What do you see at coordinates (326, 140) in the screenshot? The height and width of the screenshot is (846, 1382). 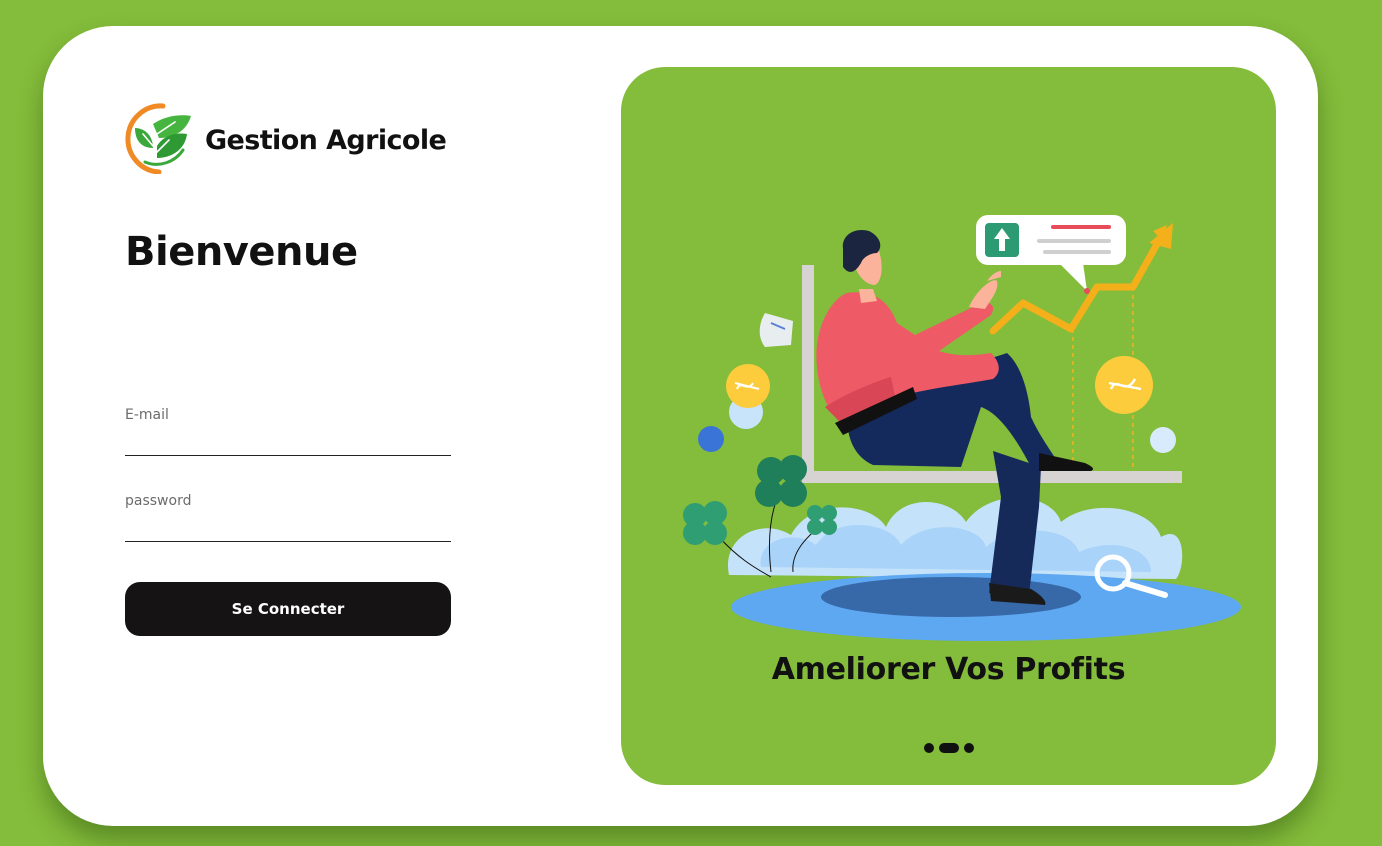 I see `brand-name: Gestion Agricole` at bounding box center [326, 140].